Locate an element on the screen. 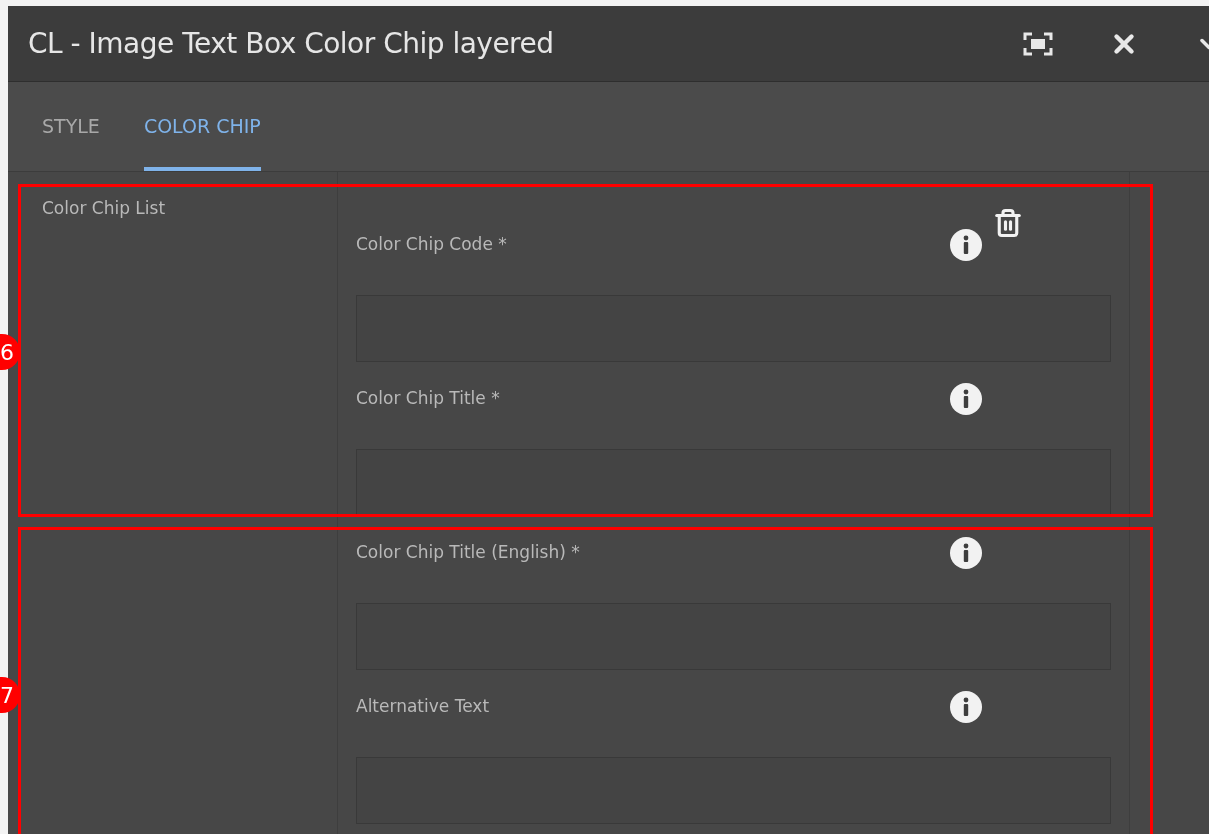  tab: STYLE is located at coordinates (71, 126).